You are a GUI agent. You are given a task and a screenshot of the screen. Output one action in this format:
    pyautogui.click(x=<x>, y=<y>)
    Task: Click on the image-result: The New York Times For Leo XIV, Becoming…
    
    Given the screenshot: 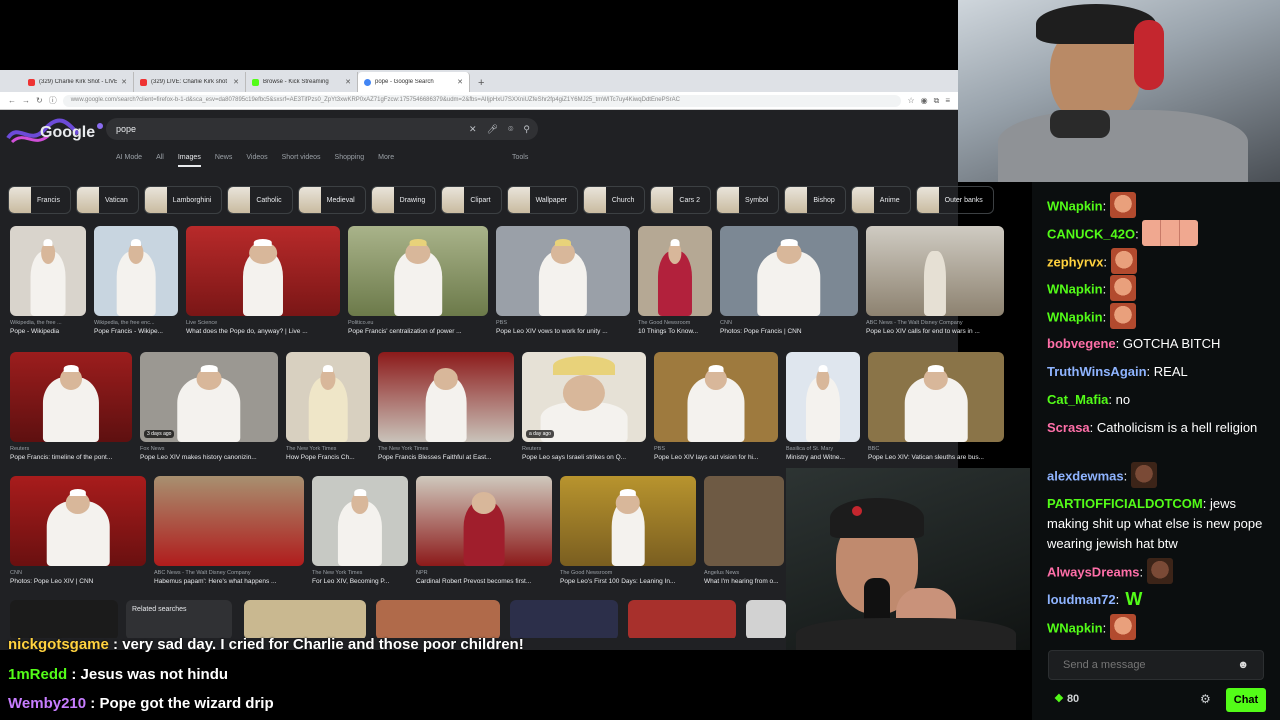 What is the action you would take?
    pyautogui.click(x=360, y=530)
    